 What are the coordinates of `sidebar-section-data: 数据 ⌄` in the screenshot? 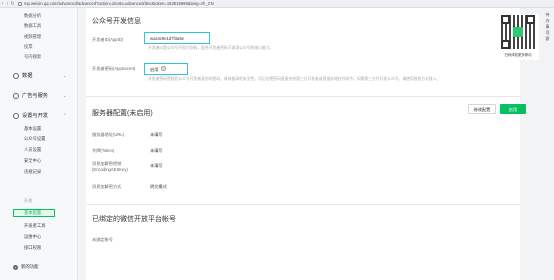 It's located at (40, 75).